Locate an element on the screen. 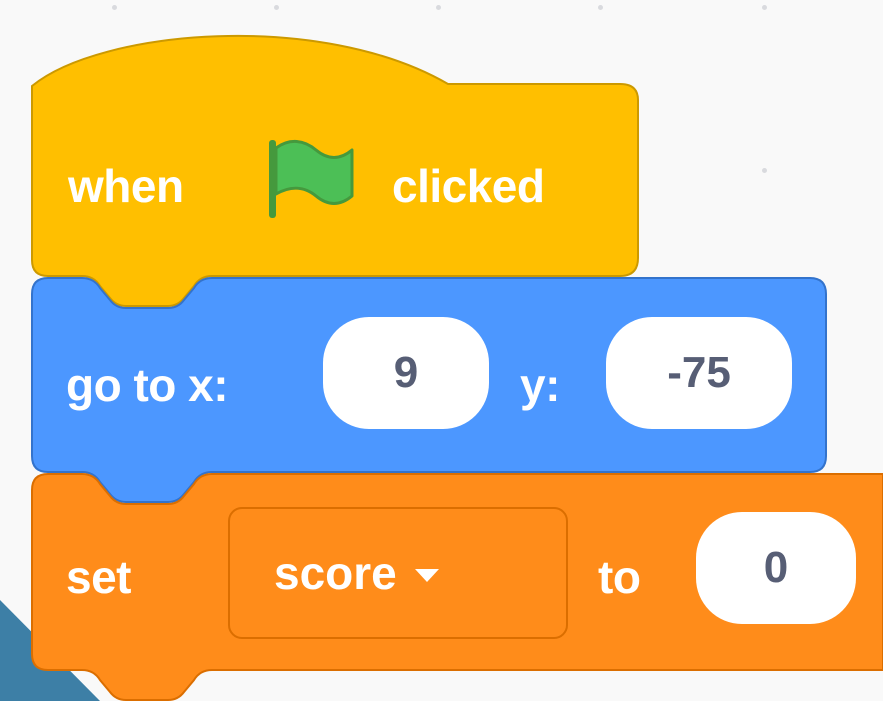 This screenshot has height=701, width=883. hat-block-label-when: when is located at coordinates (126, 186).